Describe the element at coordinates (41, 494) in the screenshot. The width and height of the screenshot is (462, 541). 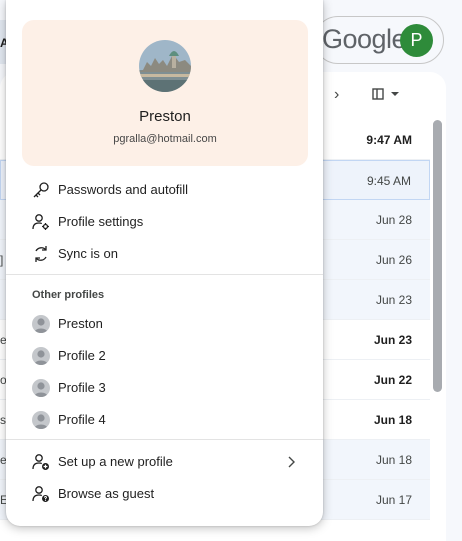
I see `guest-icon` at that location.